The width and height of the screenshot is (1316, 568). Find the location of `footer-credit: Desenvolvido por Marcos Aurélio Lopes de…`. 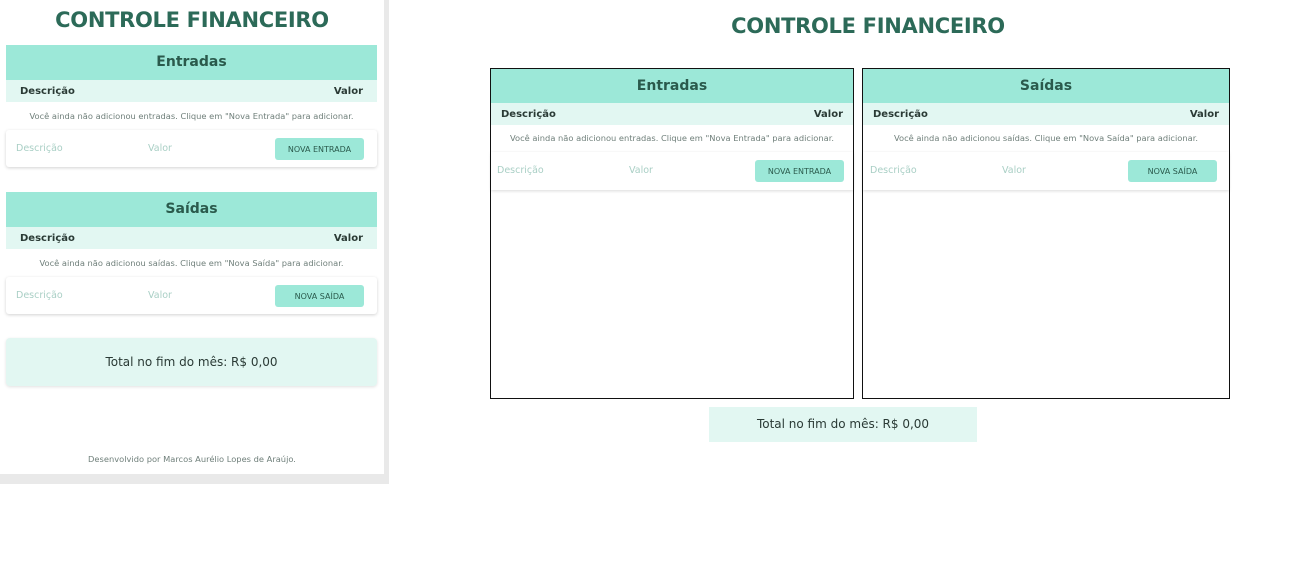

footer-credit: Desenvolvido por Marcos Aurélio Lopes de… is located at coordinates (192, 459).